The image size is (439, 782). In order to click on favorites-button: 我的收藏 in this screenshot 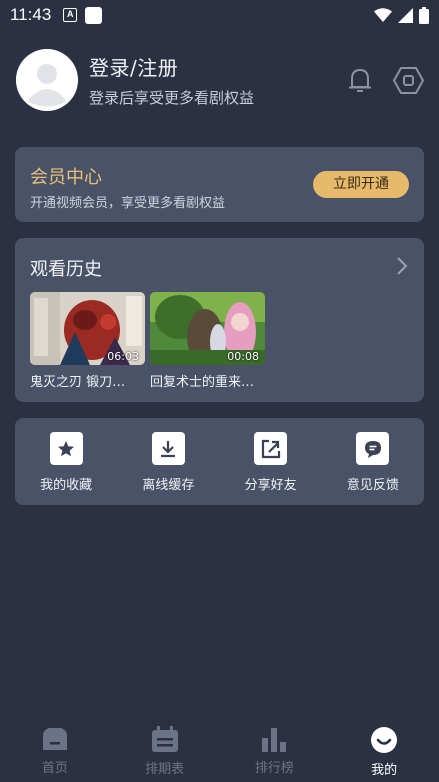, I will do `click(66, 461)`.